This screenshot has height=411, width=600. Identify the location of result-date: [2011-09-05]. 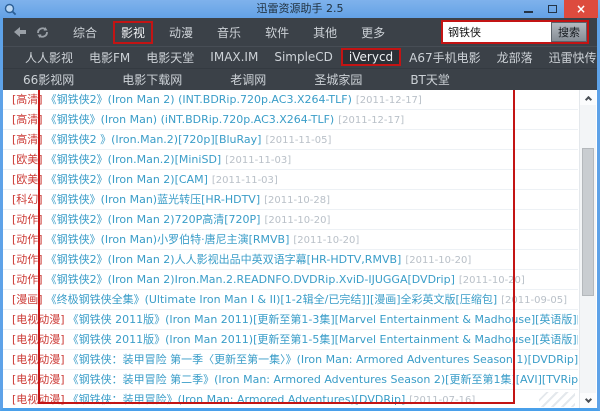
(534, 300).